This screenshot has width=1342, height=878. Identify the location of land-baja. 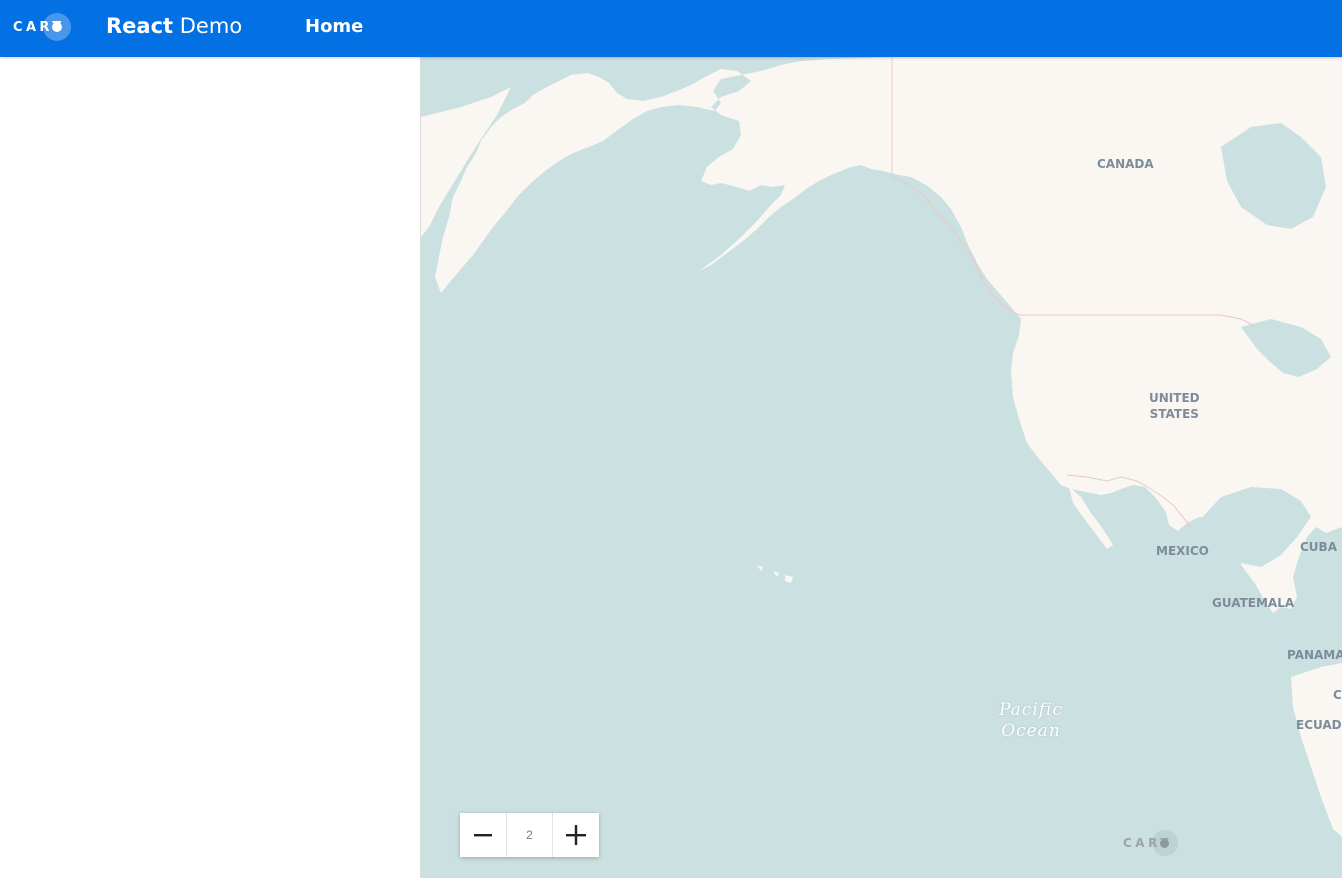
(1091, 518).